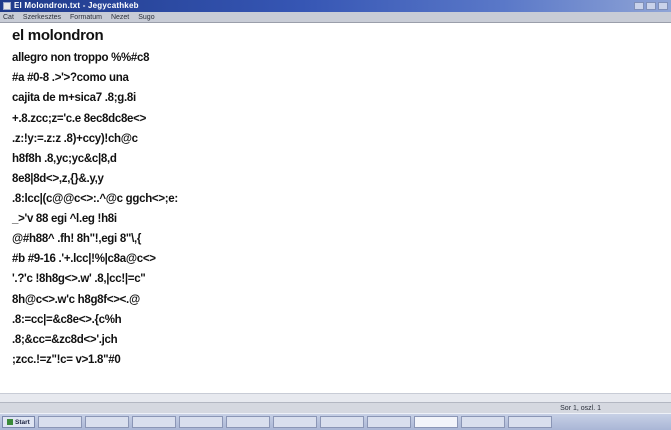 The height and width of the screenshot is (430, 671). I want to click on menu-help: Sugo, so click(146, 17).